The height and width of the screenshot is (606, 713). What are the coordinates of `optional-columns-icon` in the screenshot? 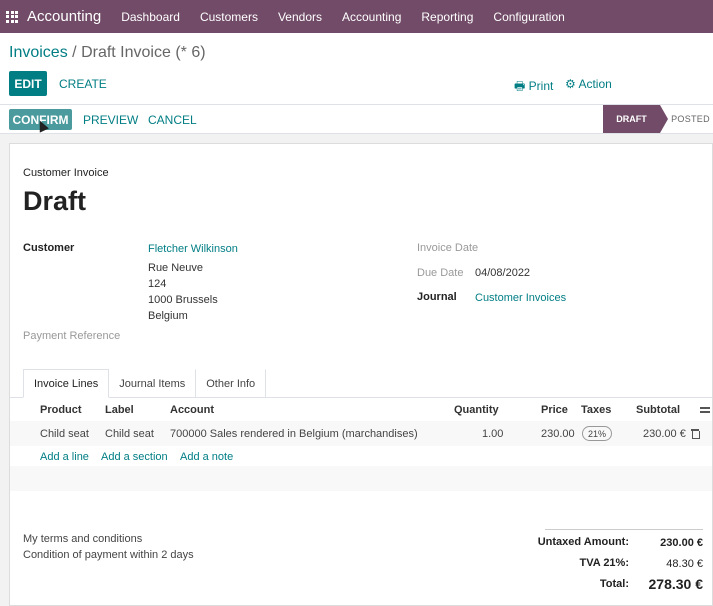 It's located at (705, 409).